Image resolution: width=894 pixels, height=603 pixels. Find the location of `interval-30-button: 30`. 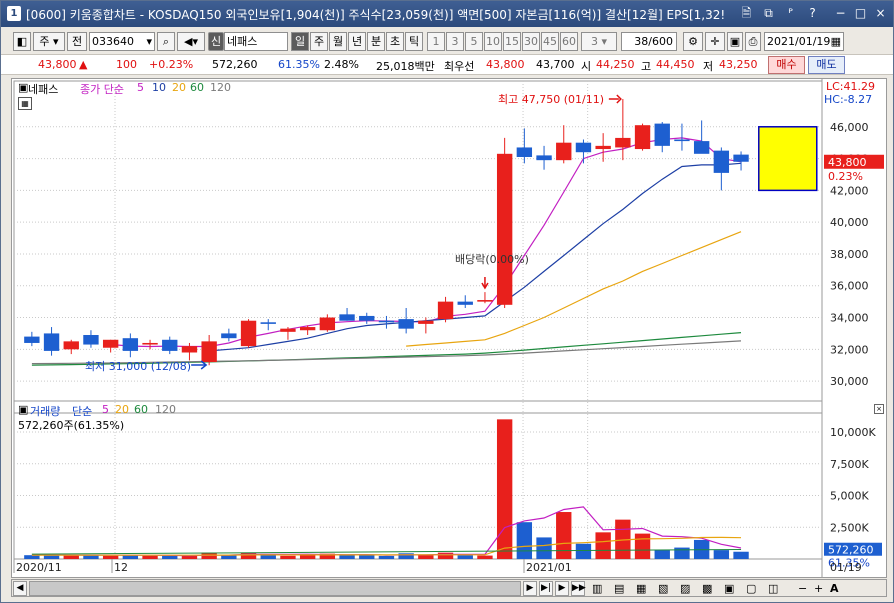

interval-30-button: 30 is located at coordinates (531, 41).